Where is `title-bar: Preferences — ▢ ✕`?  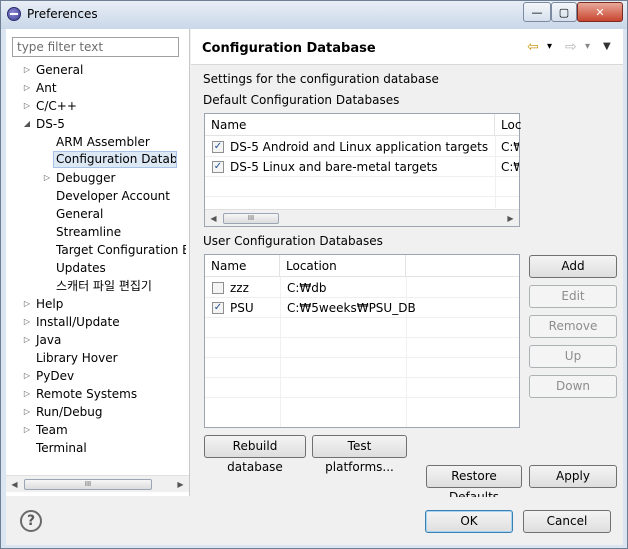 title-bar: Preferences — ▢ ✕ is located at coordinates (314, 15).